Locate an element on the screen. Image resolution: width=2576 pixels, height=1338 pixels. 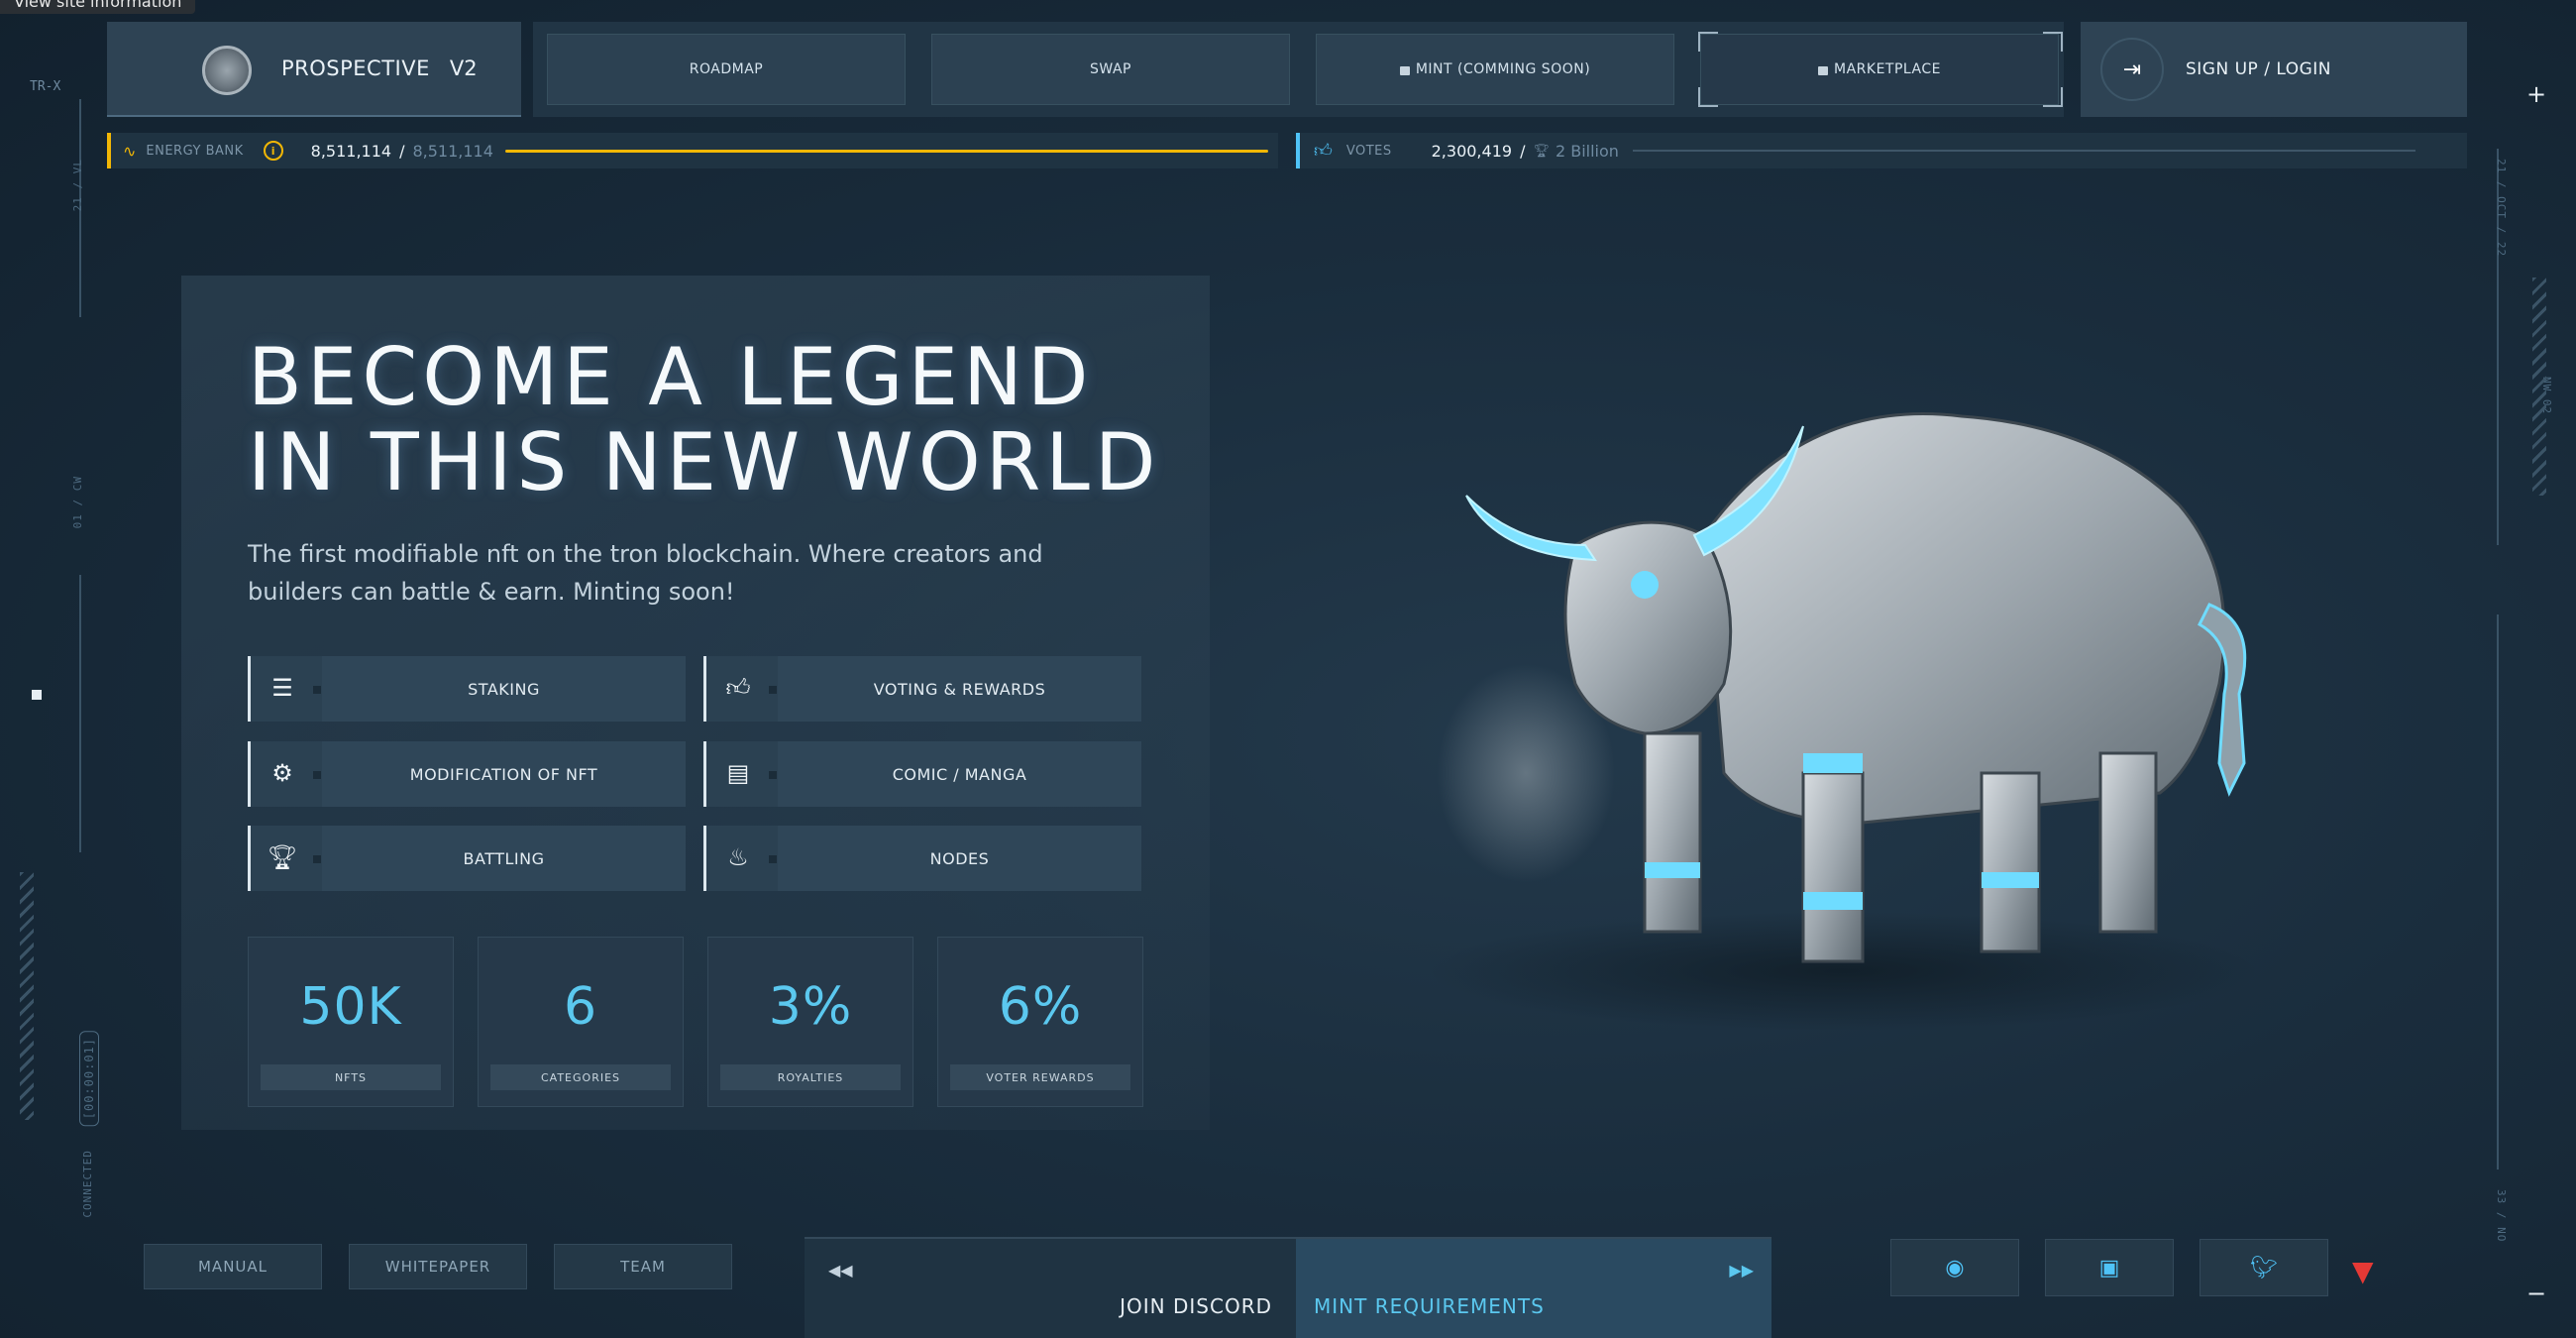
nav-mint: MINT (COMMING SOON) is located at coordinates (1495, 69).